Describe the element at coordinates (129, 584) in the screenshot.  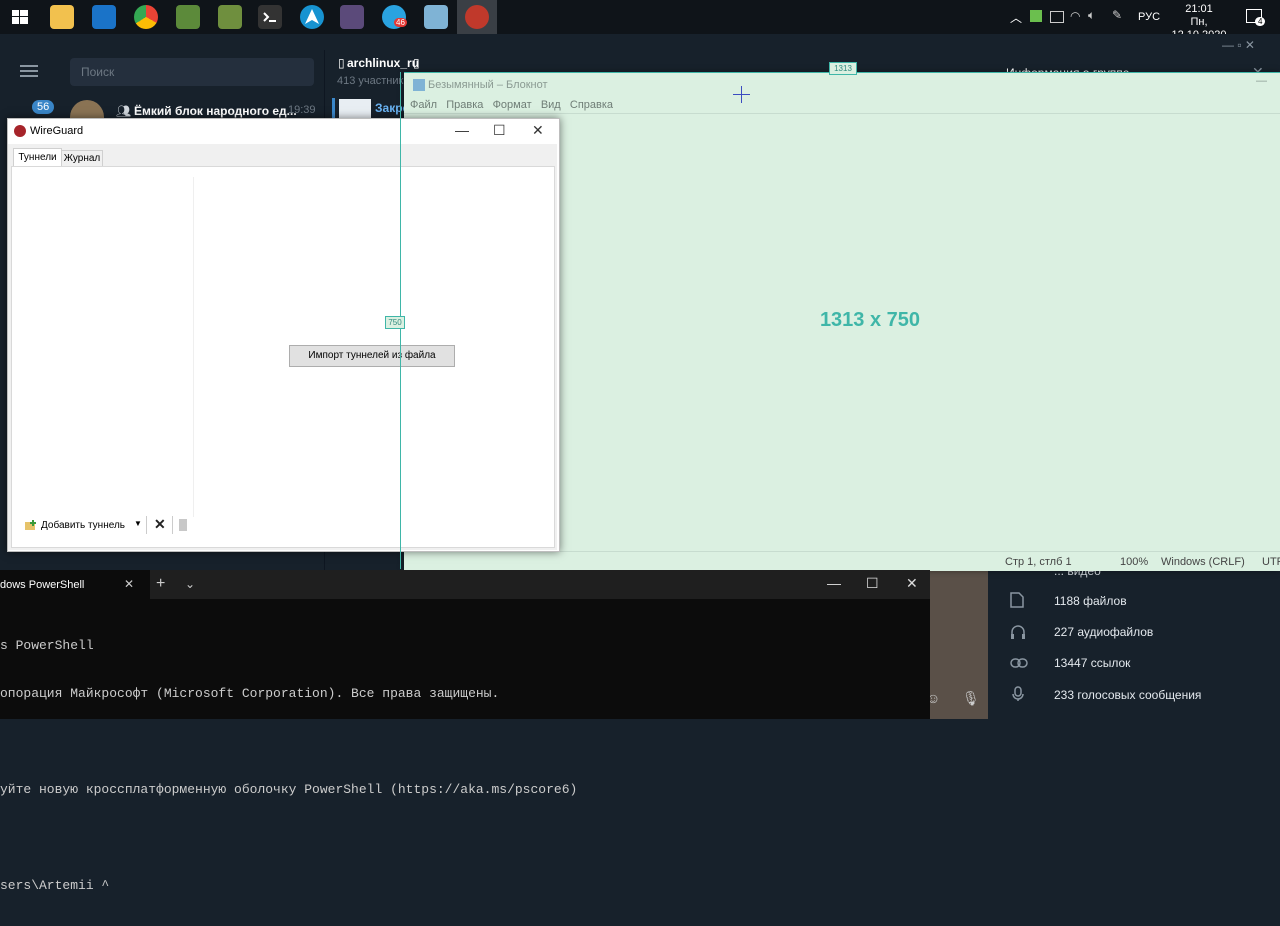
I see `tab-close-icon: ✕` at that location.